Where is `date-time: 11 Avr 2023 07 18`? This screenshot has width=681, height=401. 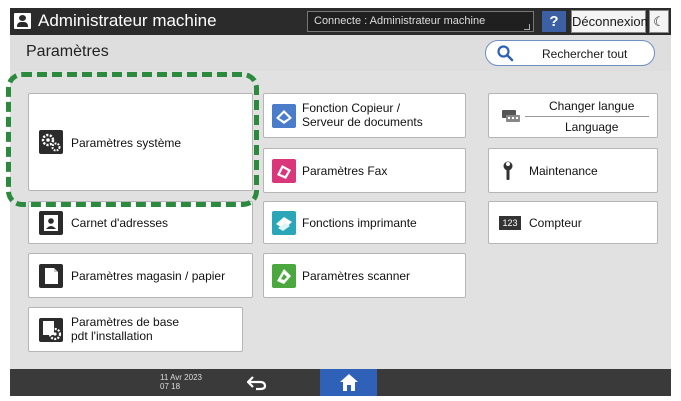
date-time: 11 Avr 2023 07 18 is located at coordinates (181, 382).